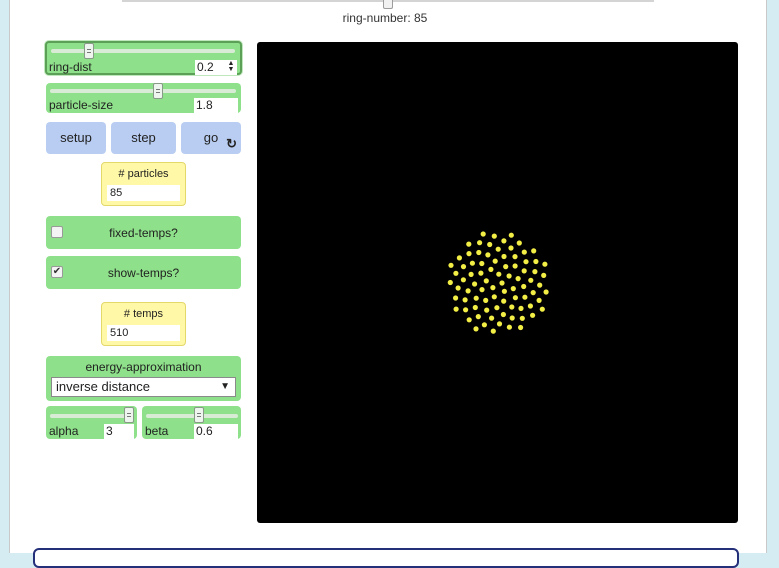  Describe the element at coordinates (386, 558) in the screenshot. I see `info-panel` at that location.